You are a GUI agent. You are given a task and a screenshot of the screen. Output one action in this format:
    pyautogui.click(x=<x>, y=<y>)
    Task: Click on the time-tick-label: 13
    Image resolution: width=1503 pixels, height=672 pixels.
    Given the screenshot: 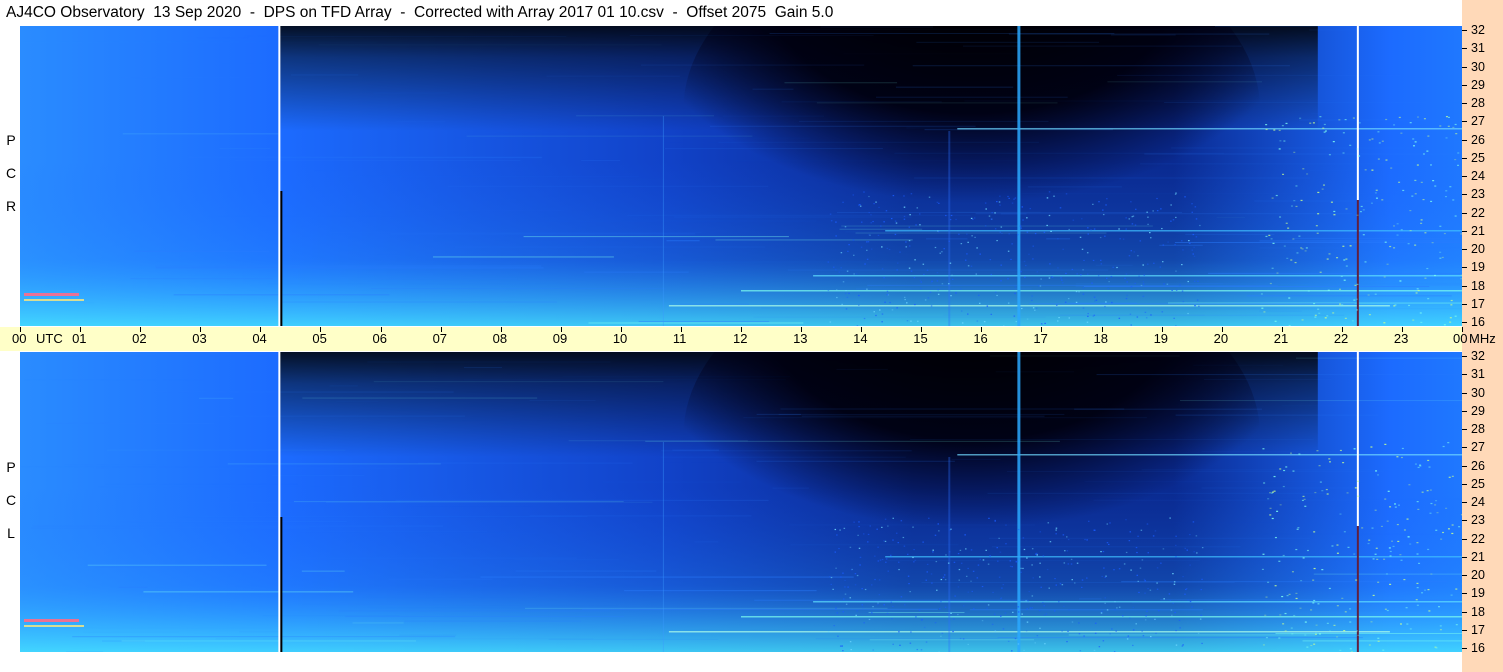 What is the action you would take?
    pyautogui.click(x=800, y=338)
    